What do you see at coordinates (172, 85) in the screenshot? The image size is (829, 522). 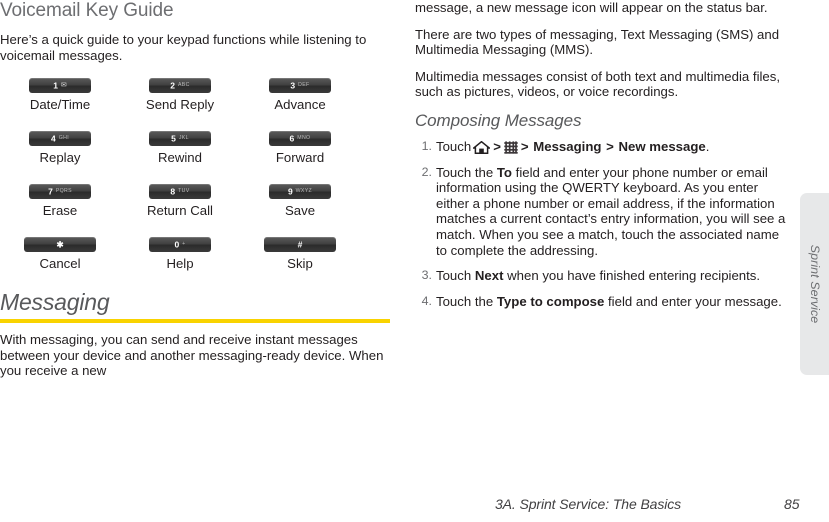 I see `key-digit: 2` at bounding box center [172, 85].